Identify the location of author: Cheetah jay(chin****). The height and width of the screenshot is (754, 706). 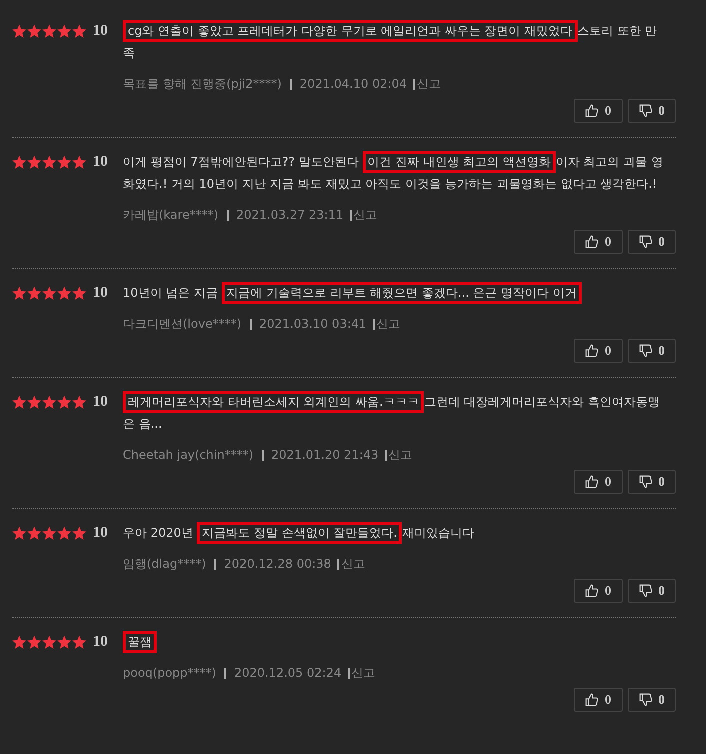
(188, 455).